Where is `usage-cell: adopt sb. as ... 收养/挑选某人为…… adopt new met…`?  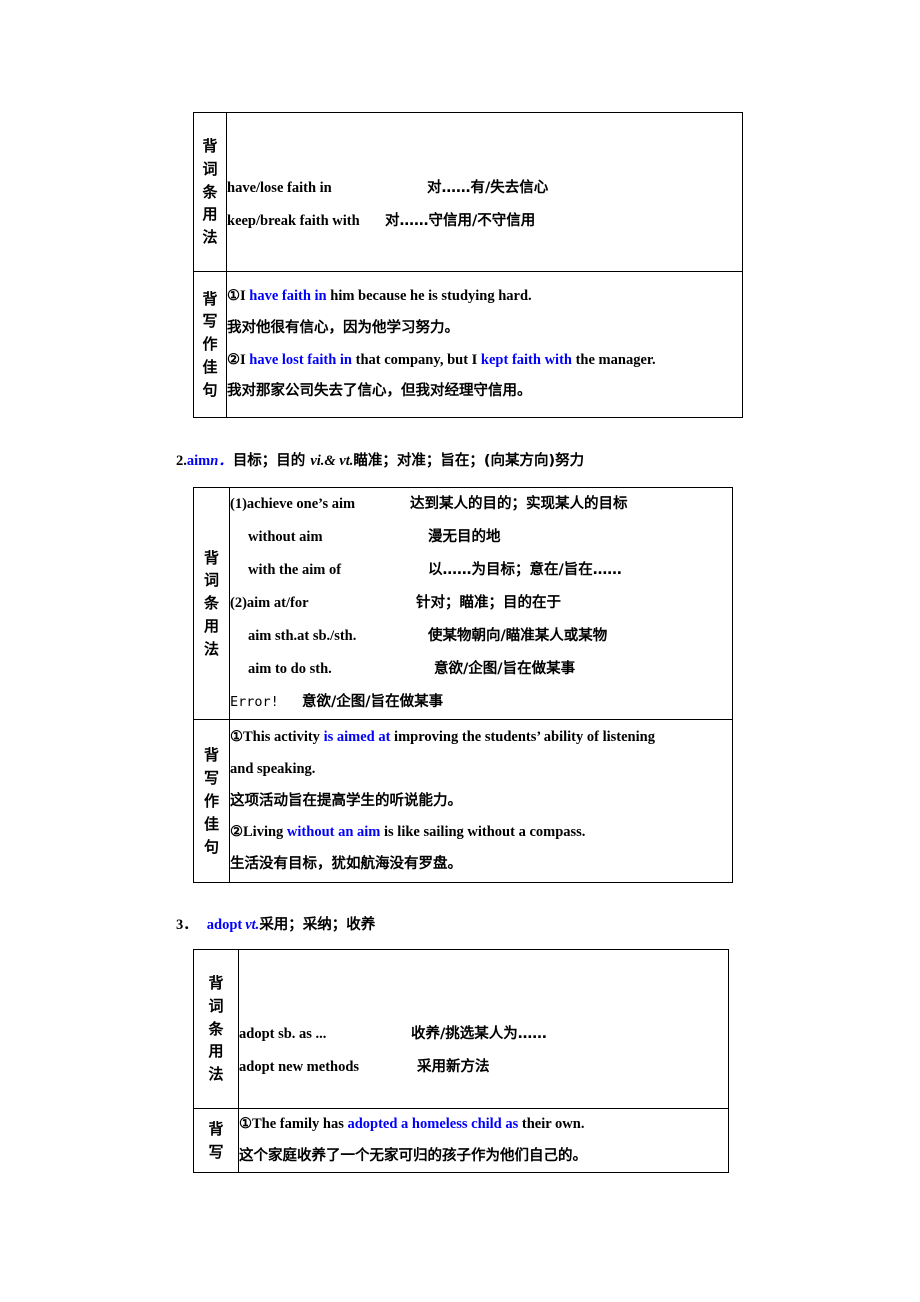 usage-cell: adopt sb. as ... 收养/挑选某人为…… adopt new met… is located at coordinates (483, 1029).